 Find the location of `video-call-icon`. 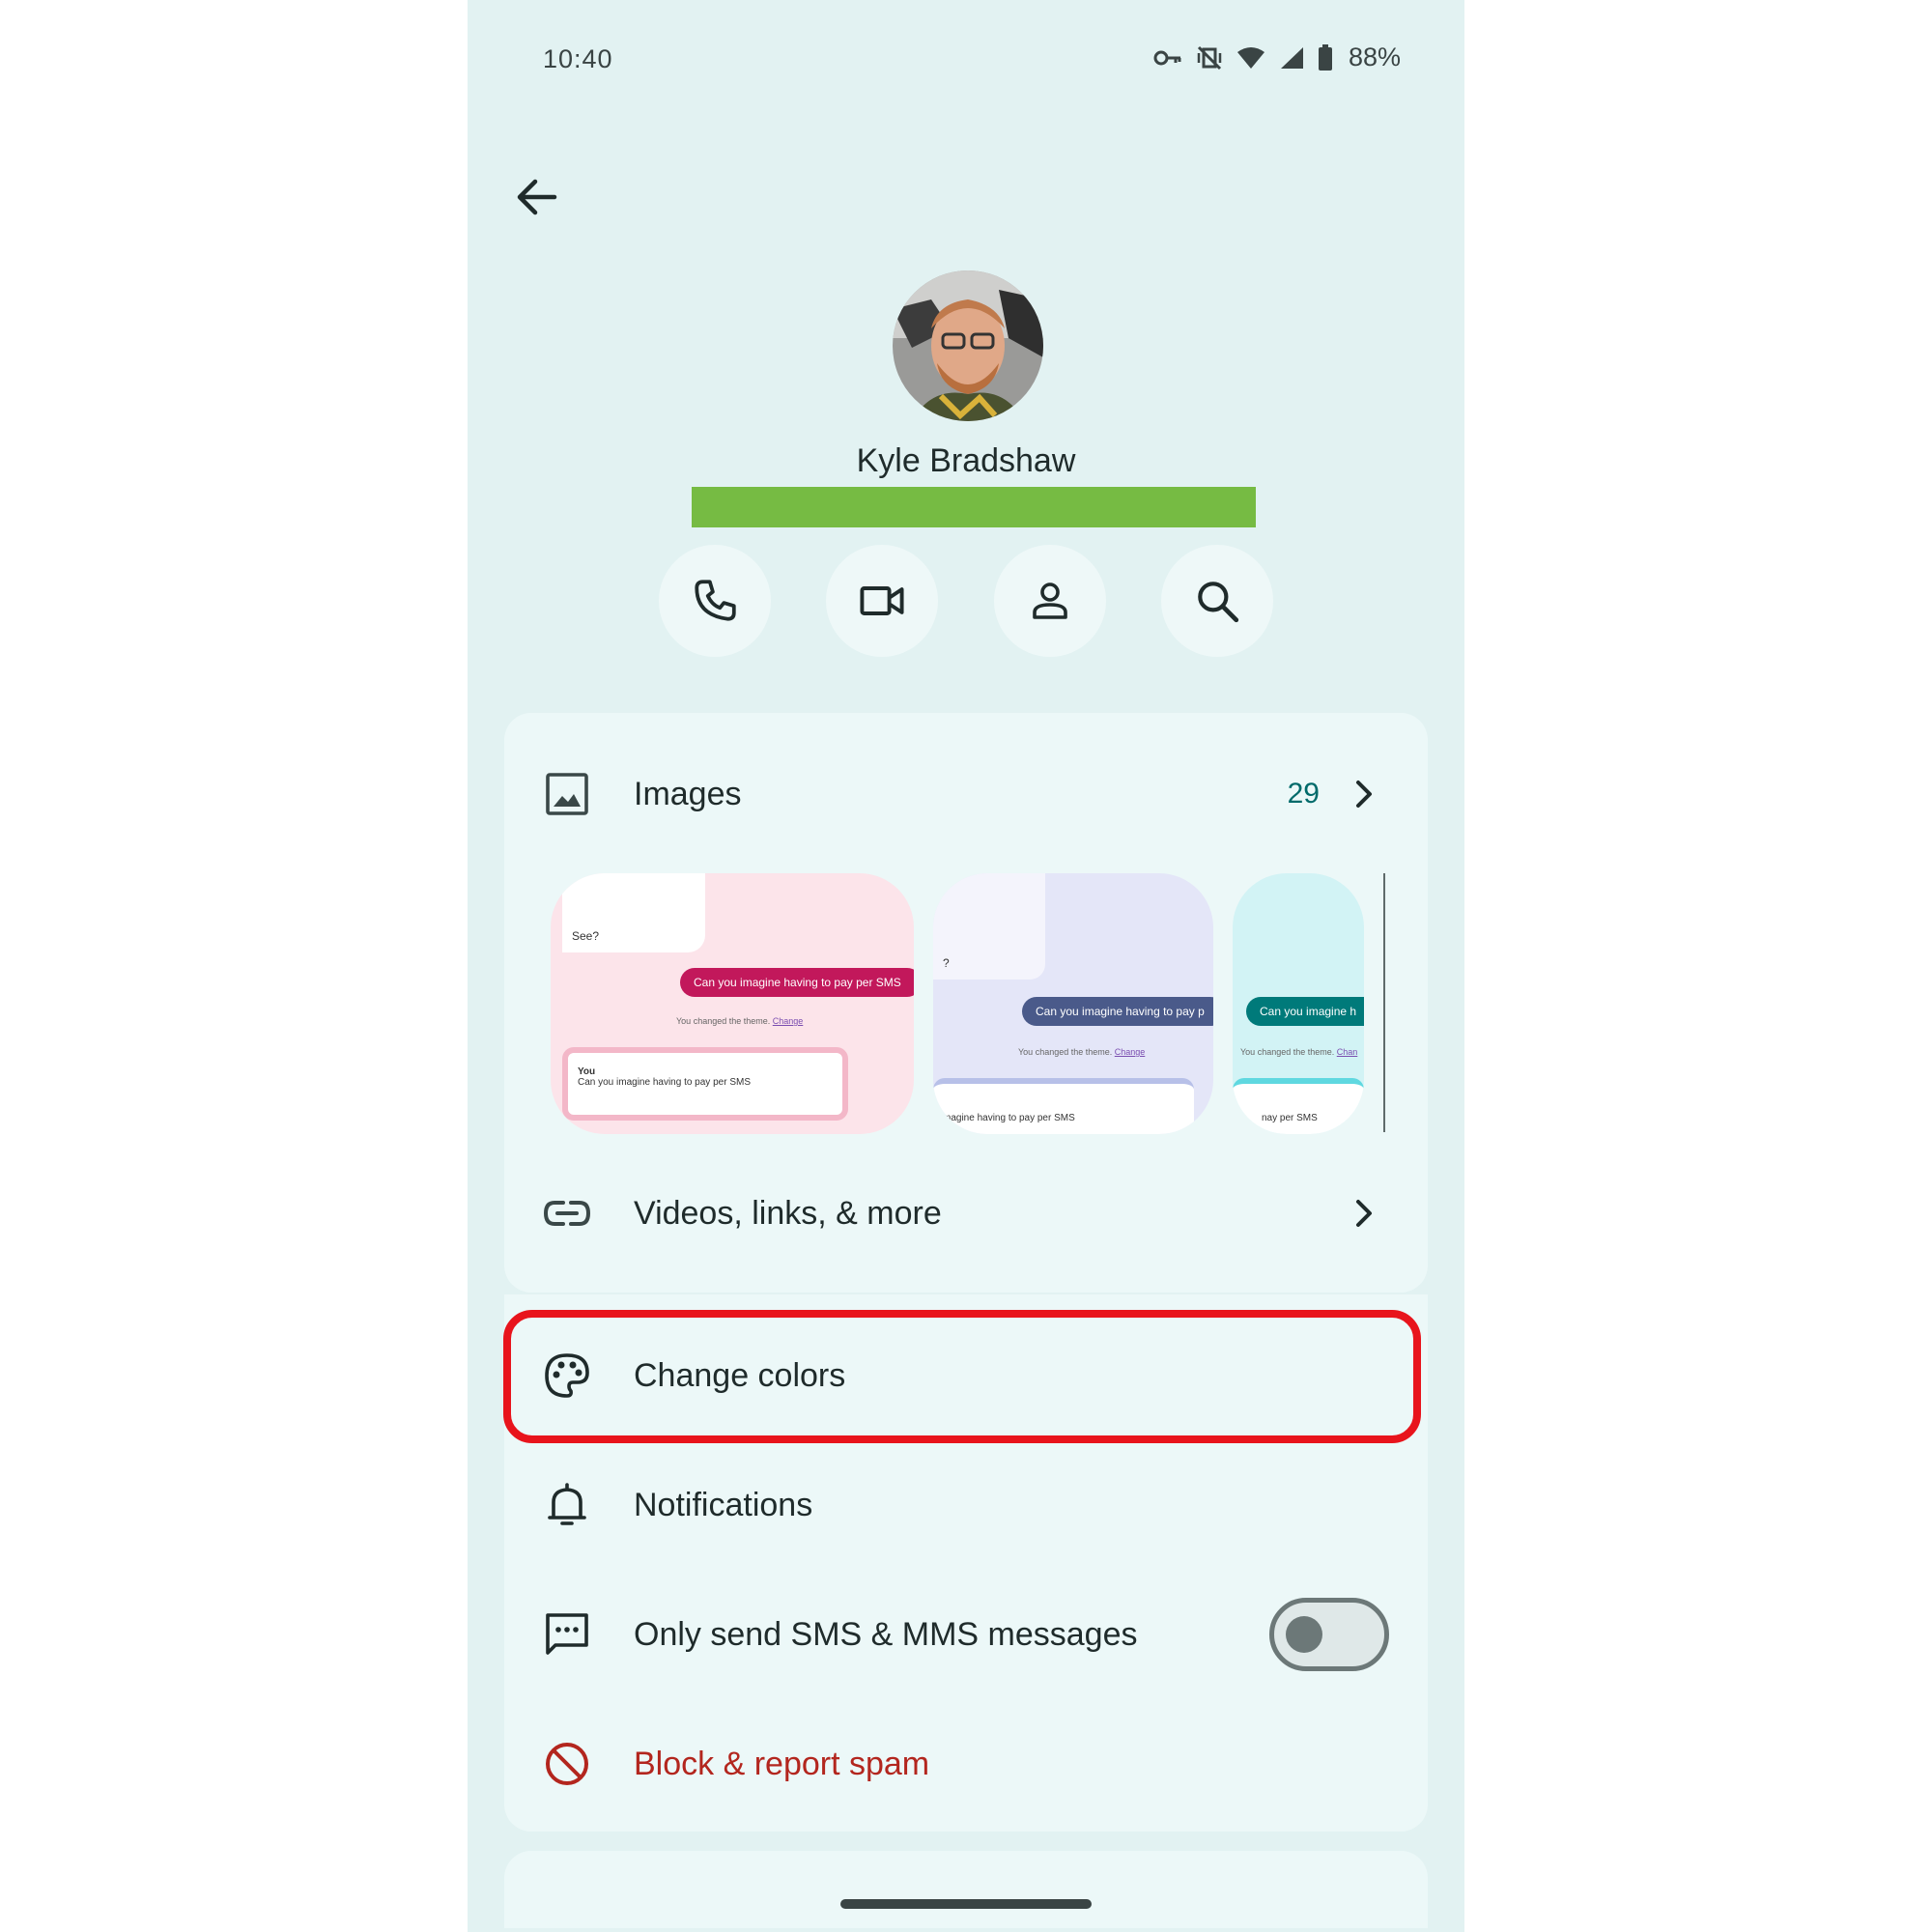

video-call-icon is located at coordinates (882, 600).